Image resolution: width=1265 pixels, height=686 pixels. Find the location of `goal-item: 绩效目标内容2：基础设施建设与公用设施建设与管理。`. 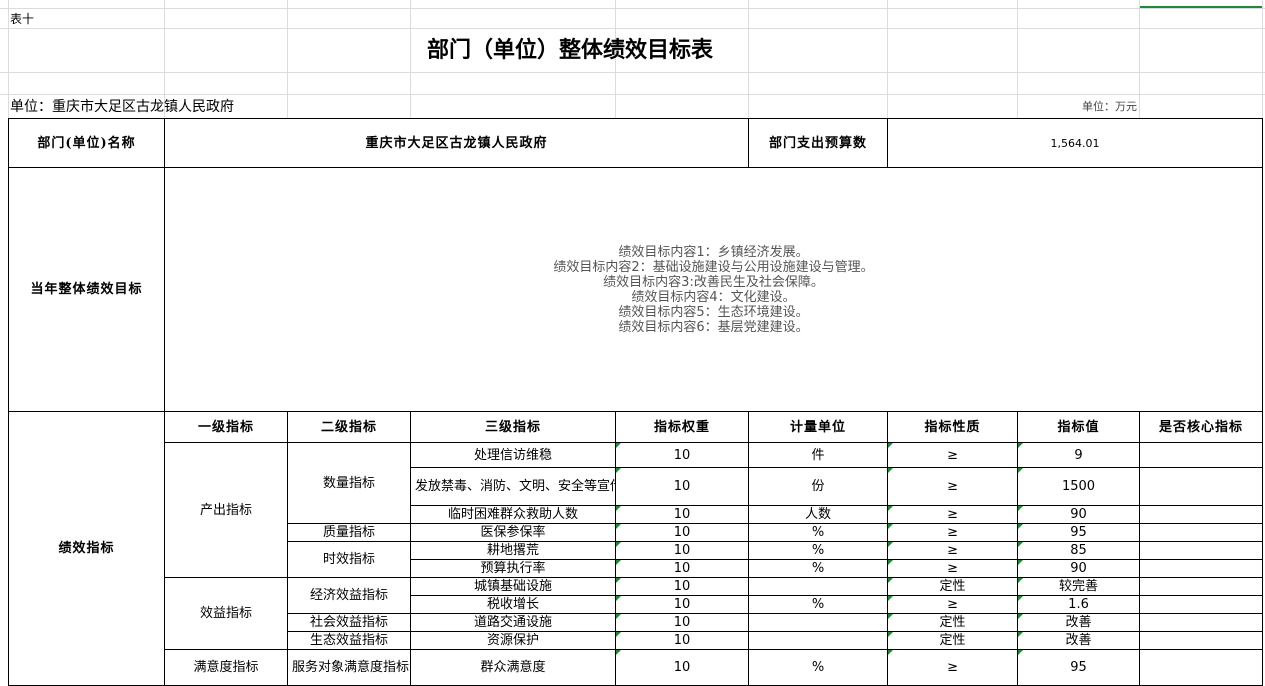

goal-item: 绩效目标内容2：基础设施建设与公用设施建设与管理。 is located at coordinates (713, 267).